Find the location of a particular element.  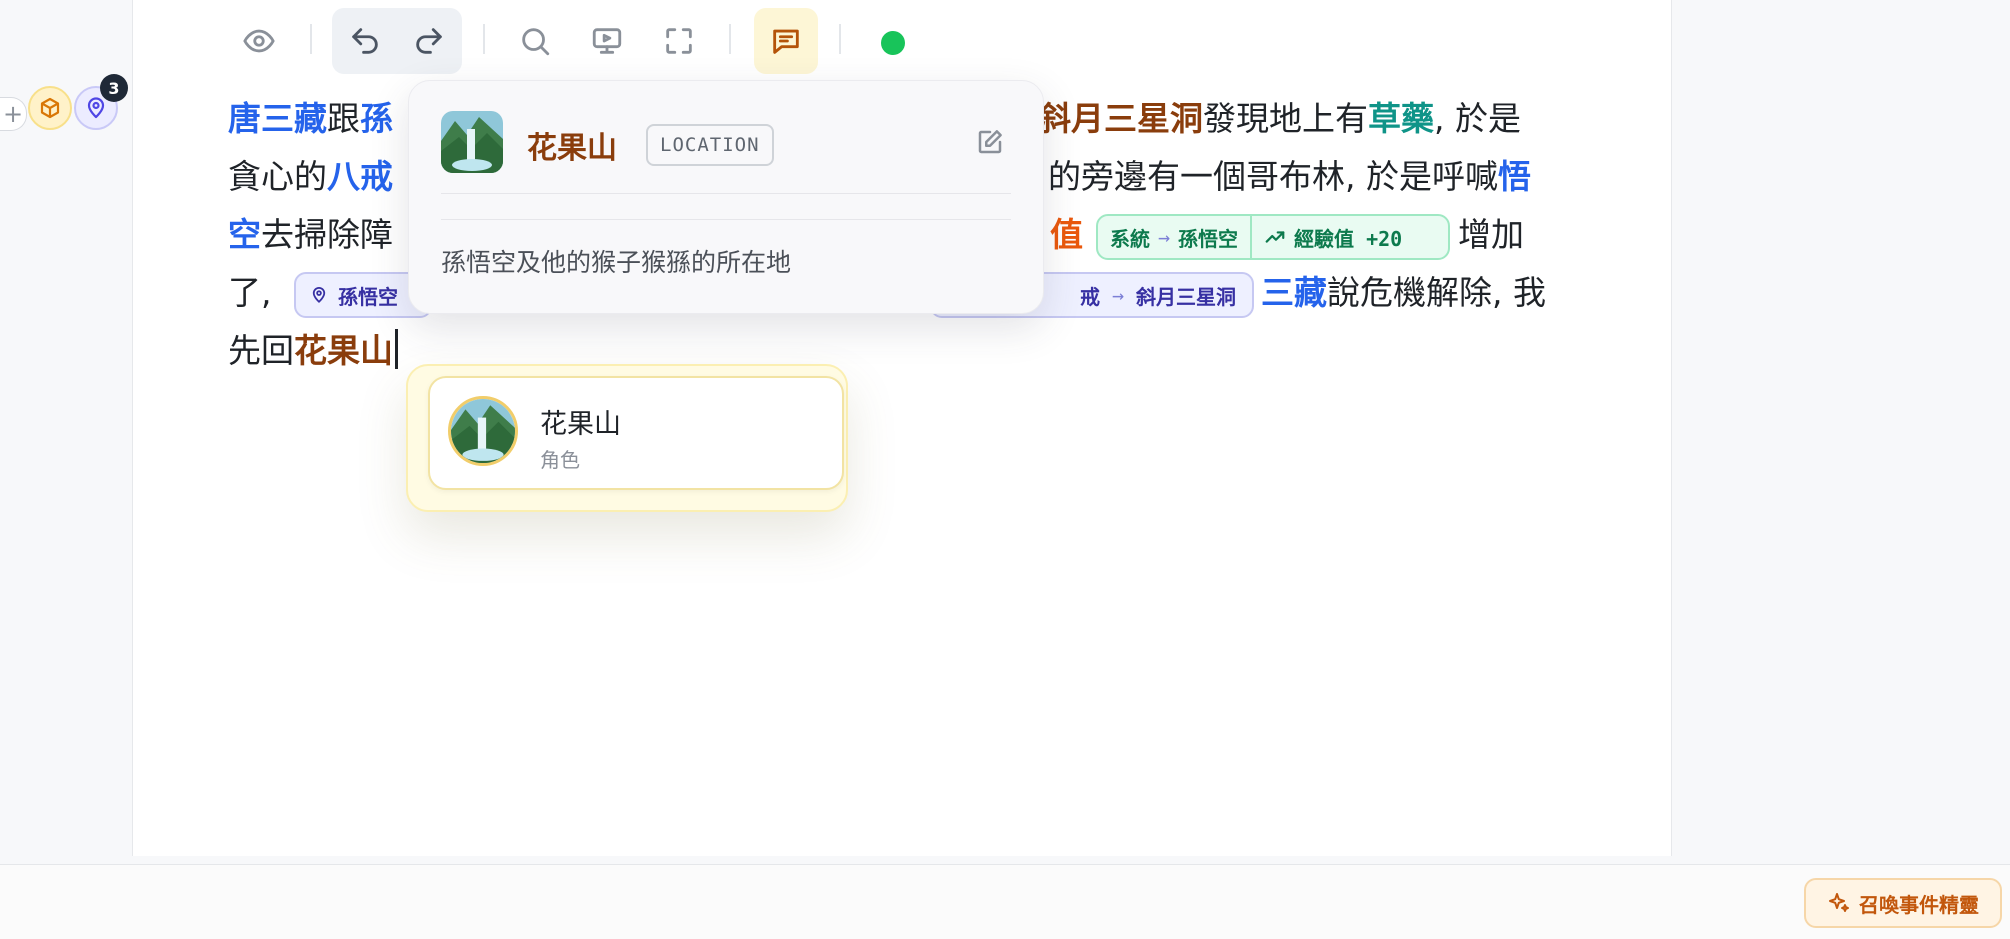

entity-description: 孫悟空及他的猴子猴猻的所在地 is located at coordinates (616, 262).